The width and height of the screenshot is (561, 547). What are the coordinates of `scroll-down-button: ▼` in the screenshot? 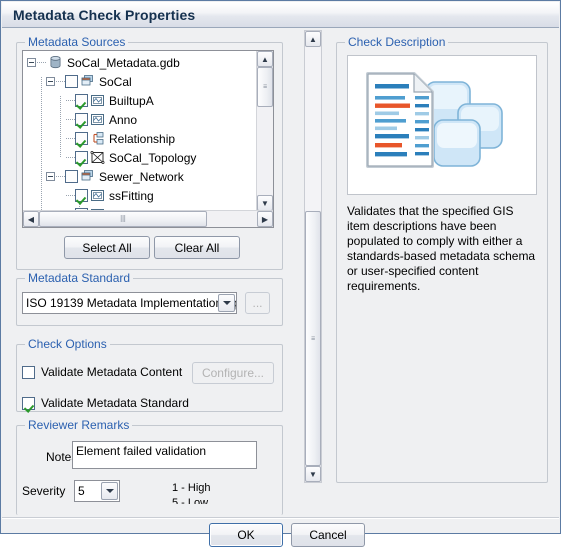 It's located at (265, 203).